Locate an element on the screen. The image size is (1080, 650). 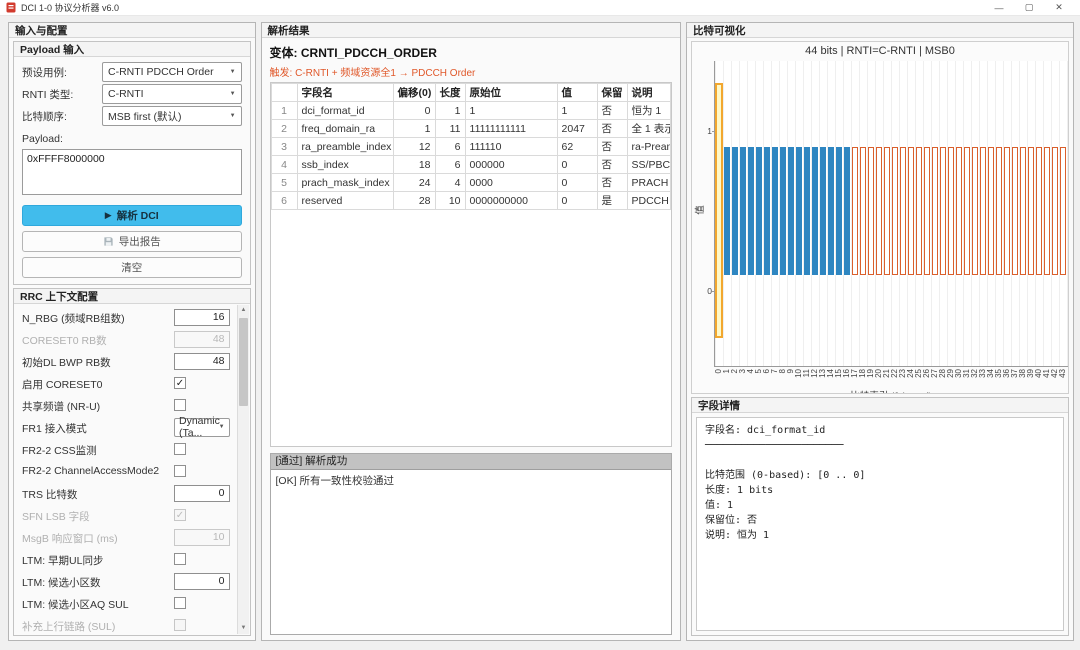
highlighted-bit-bar is located at coordinates (719, 211).